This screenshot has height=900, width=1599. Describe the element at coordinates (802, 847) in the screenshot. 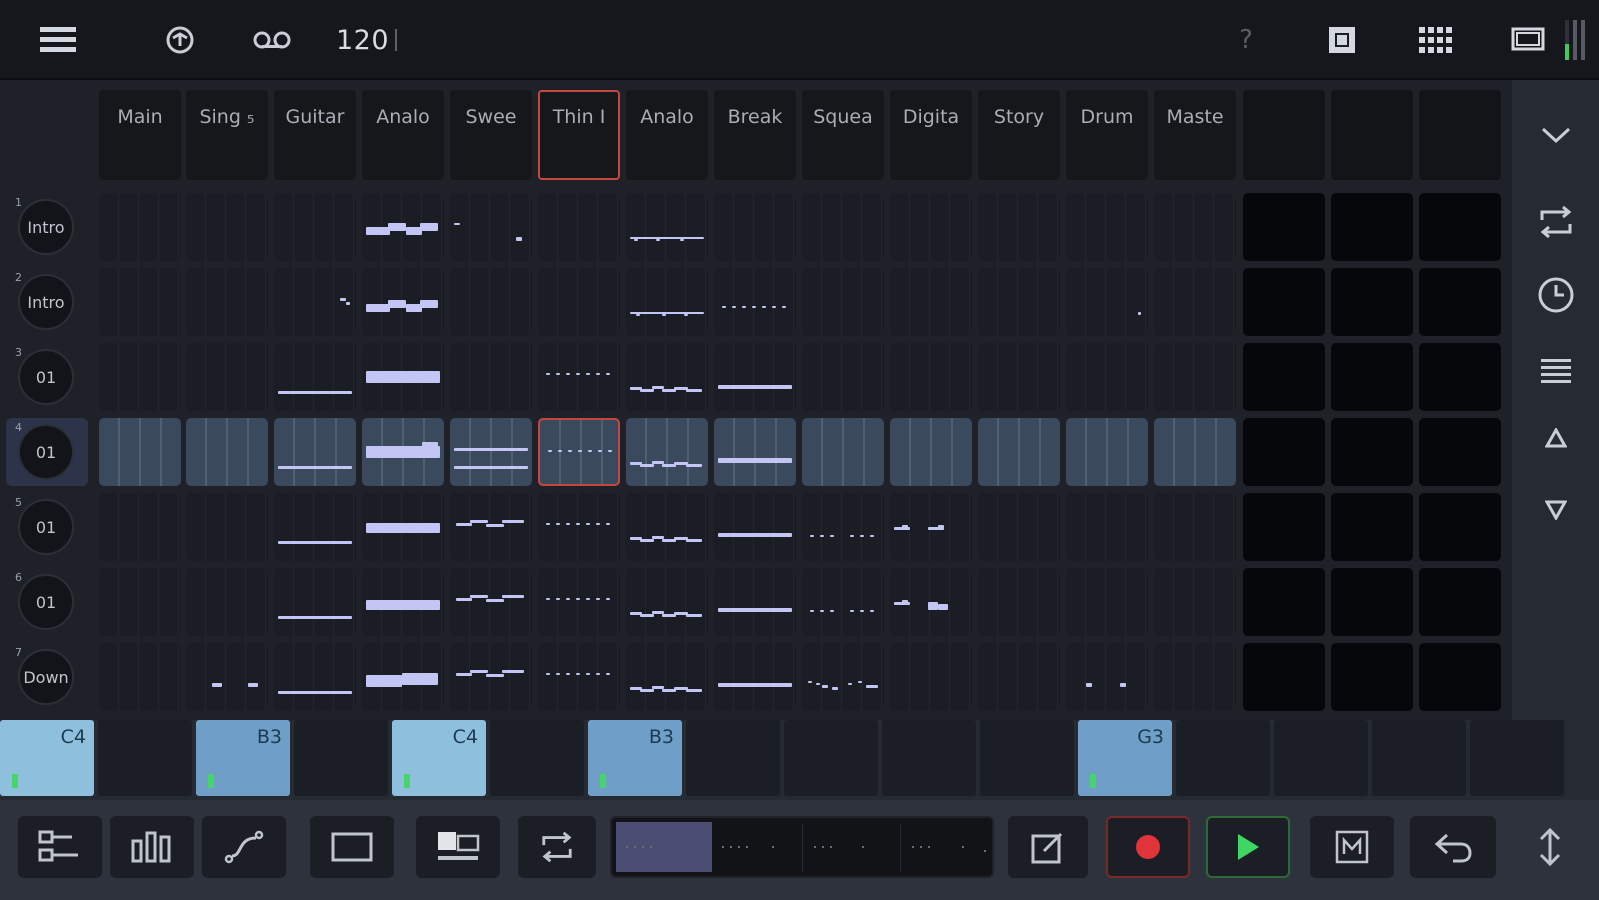

I see `timeline-overview` at that location.